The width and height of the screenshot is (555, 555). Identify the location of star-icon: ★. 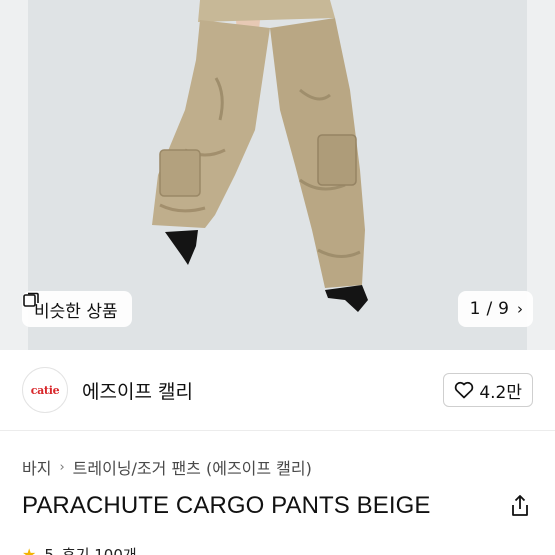
(29, 550).